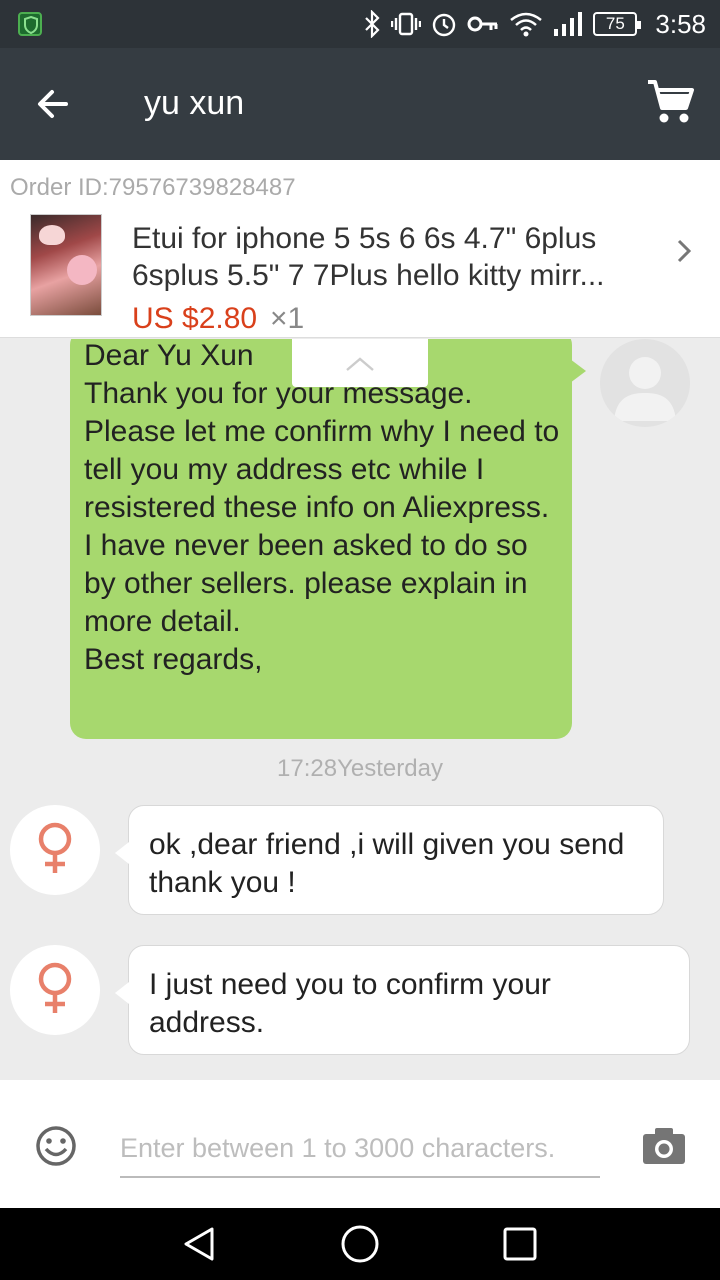  What do you see at coordinates (526, 24) in the screenshot?
I see `wifi-icon` at bounding box center [526, 24].